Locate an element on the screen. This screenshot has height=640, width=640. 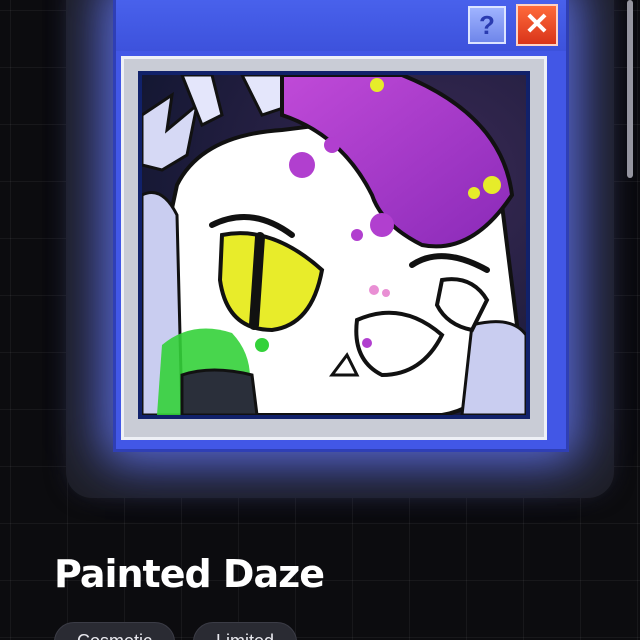
help-button: ? is located at coordinates (487, 25).